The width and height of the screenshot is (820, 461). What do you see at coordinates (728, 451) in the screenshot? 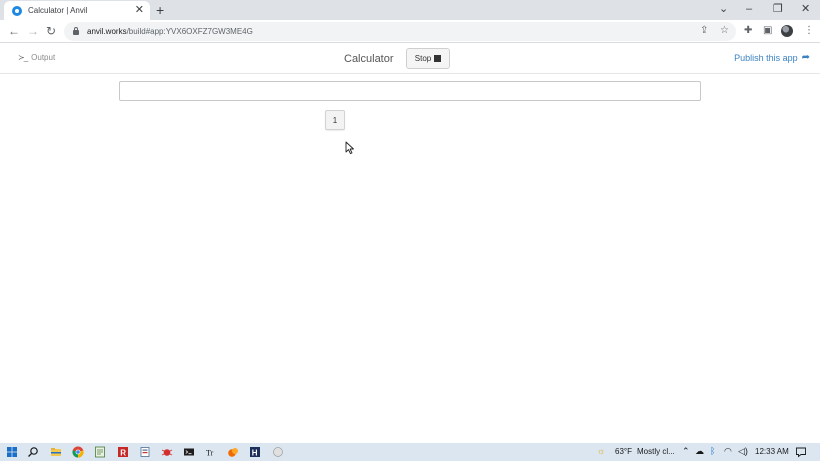
I see `wifi-icon: ◠` at bounding box center [728, 451].